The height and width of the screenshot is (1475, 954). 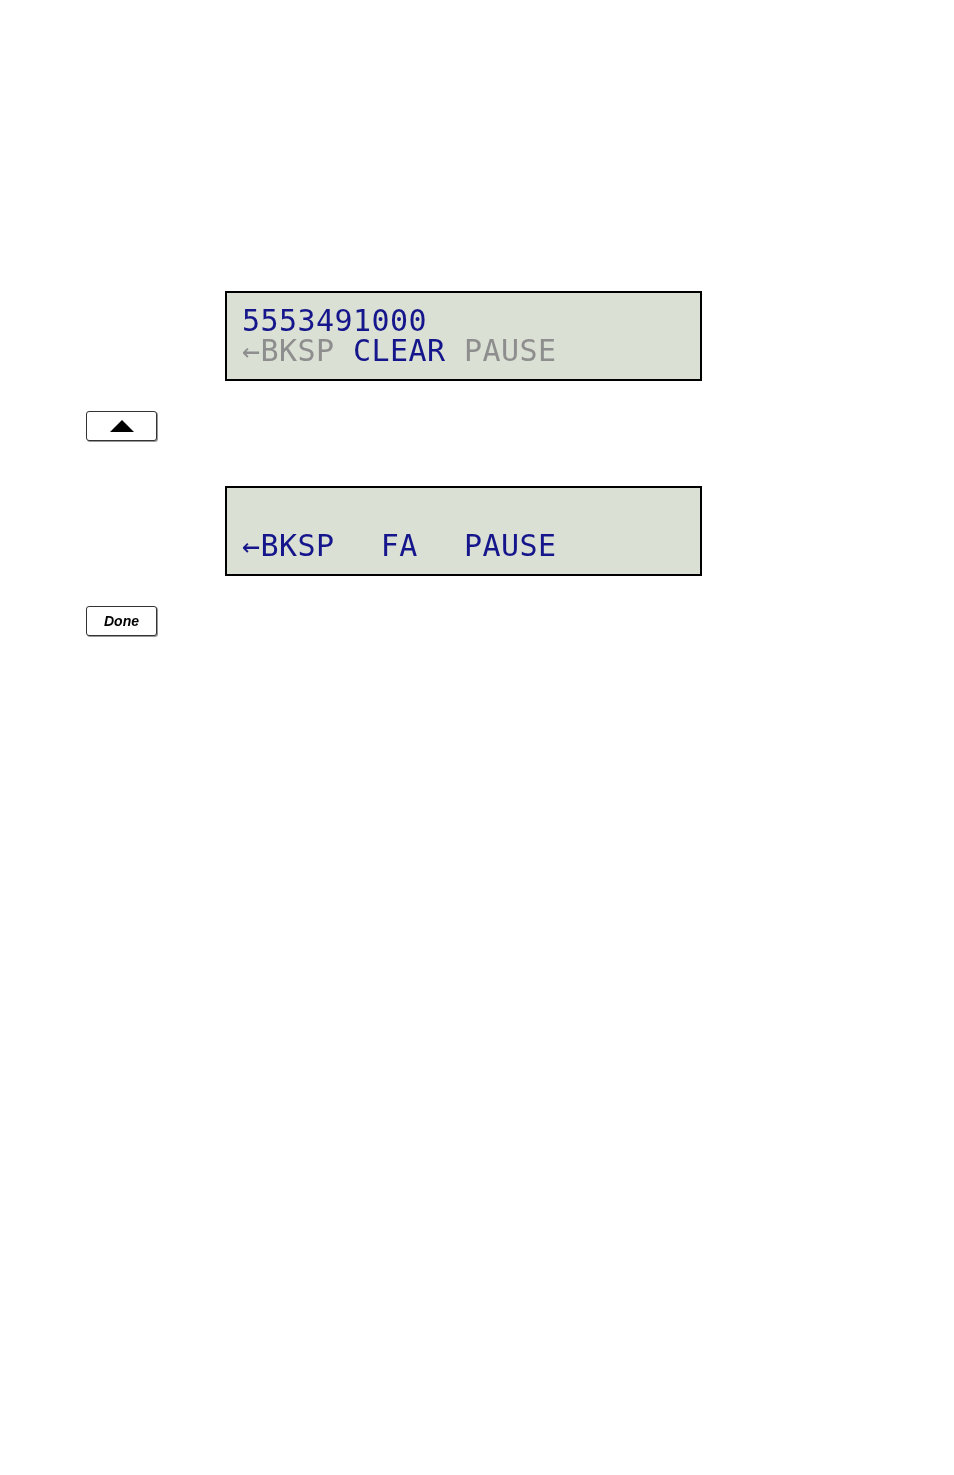 What do you see at coordinates (399, 546) in the screenshot?
I see `softkey-label: FA` at bounding box center [399, 546].